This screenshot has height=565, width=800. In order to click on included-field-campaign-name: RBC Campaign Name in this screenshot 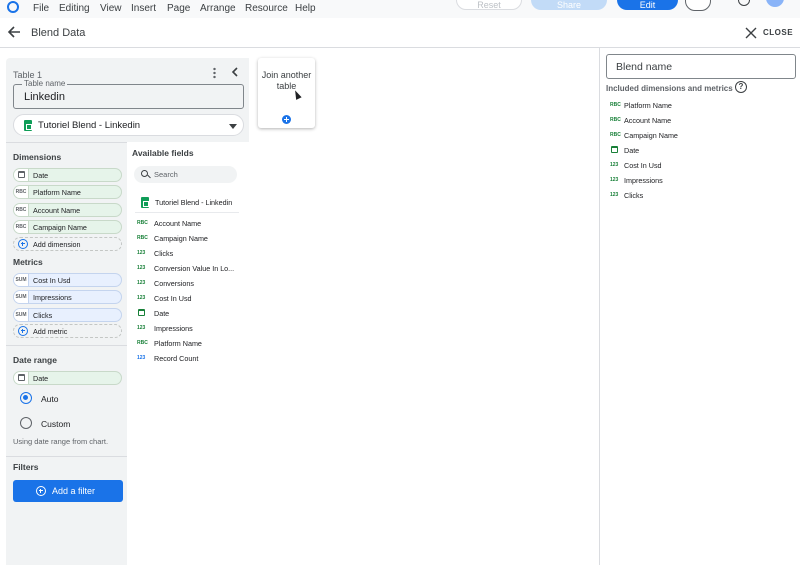, I will do `click(700, 136)`.